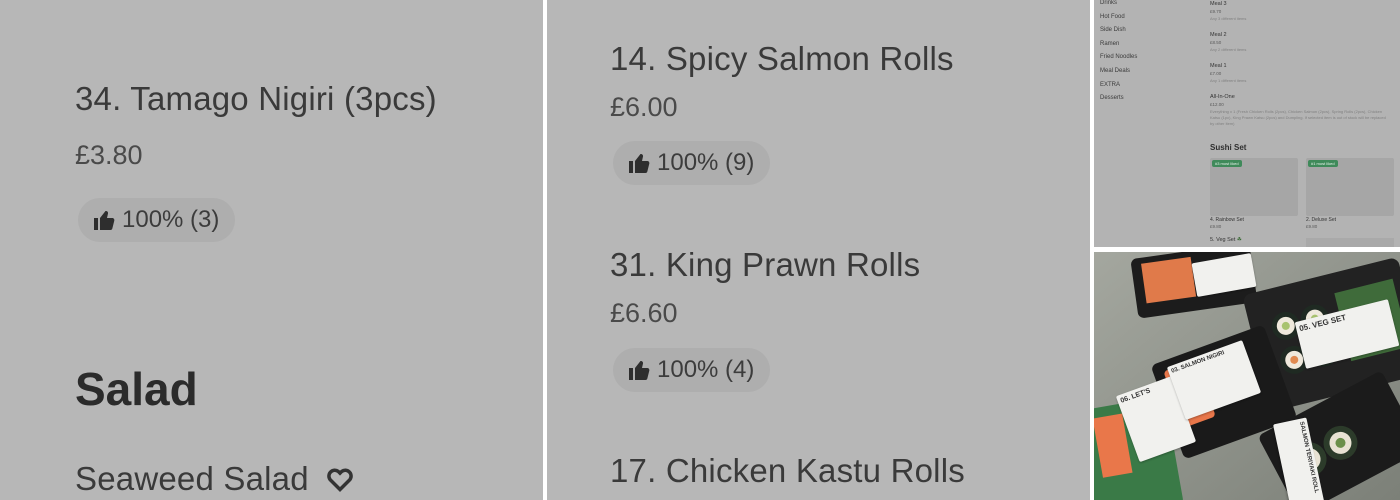 The width and height of the screenshot is (1400, 500). What do you see at coordinates (1227, 163) in the screenshot?
I see `popularity-badge: #3 most liked` at bounding box center [1227, 163].